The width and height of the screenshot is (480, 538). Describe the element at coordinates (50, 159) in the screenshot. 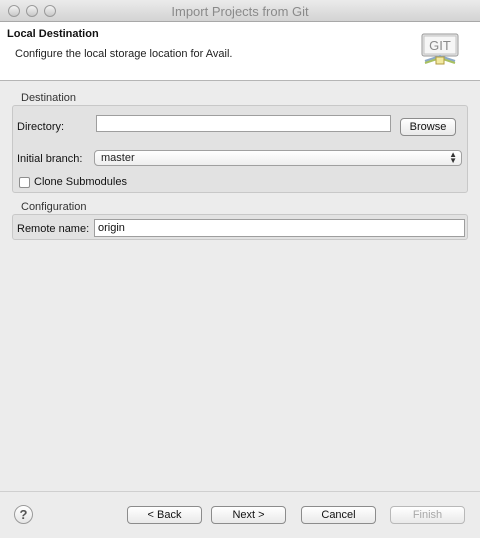

I see `initial-branch-label: Initial branch:` at that location.